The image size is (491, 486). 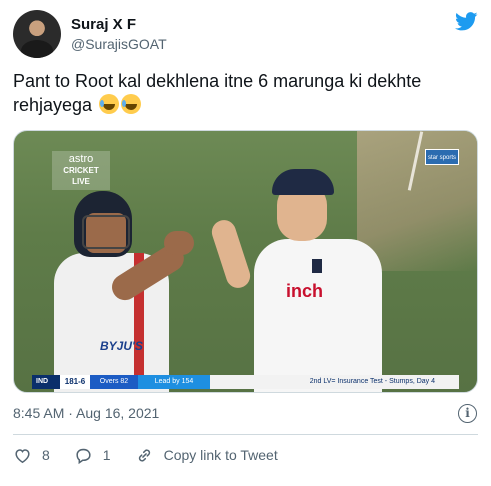 What do you see at coordinates (144, 455) in the screenshot?
I see `link-icon` at bounding box center [144, 455].